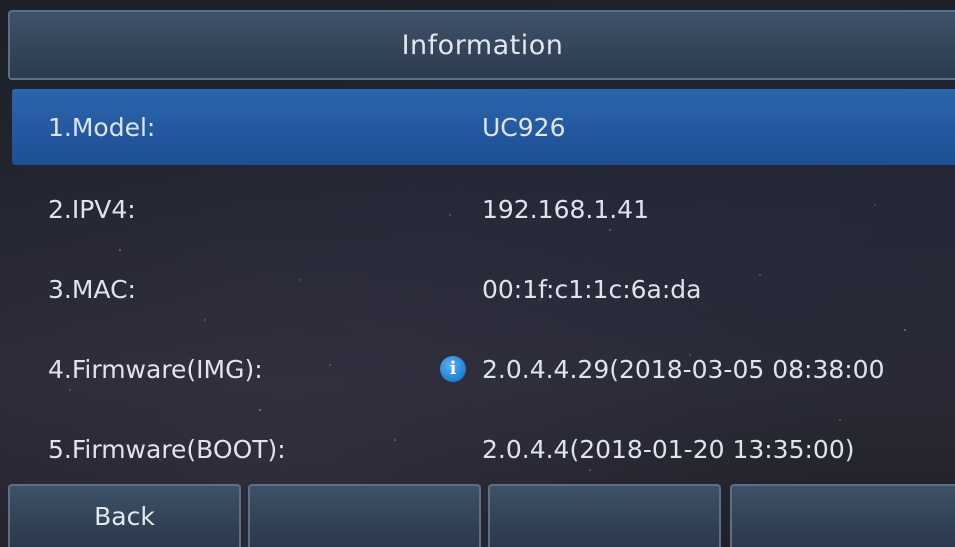 This screenshot has width=955, height=547. Describe the element at coordinates (481, 515) in the screenshot. I see `softkey-bar: Back` at that location.